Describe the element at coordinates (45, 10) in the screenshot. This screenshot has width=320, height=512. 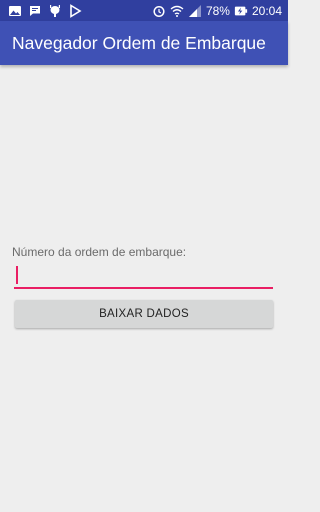
I see `status-bar-notifications` at that location.